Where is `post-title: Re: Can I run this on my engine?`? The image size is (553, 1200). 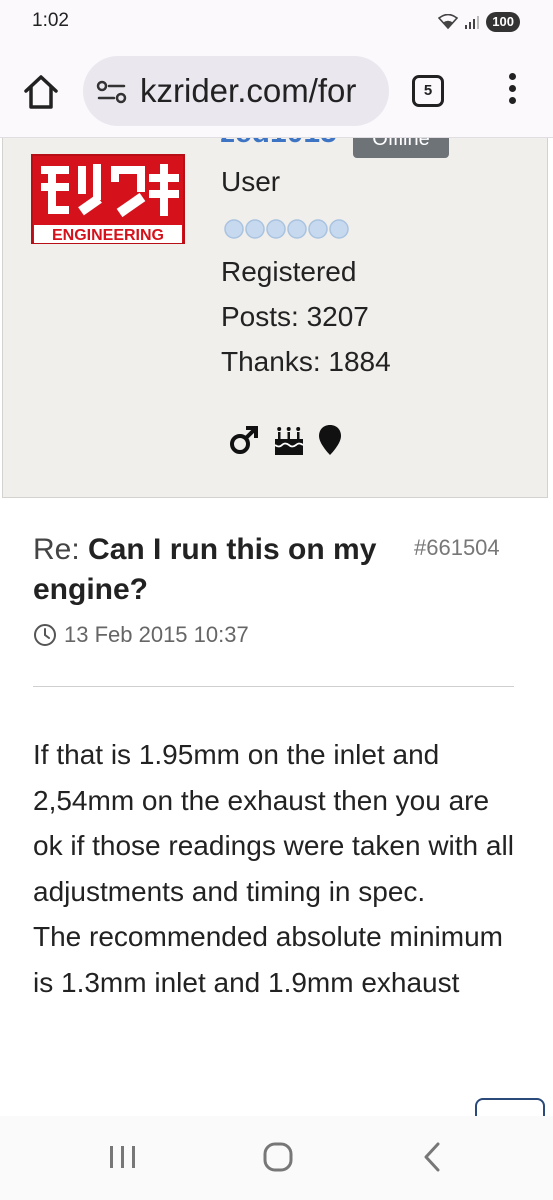 post-title: Re: Can I run this on my engine? is located at coordinates (218, 570).